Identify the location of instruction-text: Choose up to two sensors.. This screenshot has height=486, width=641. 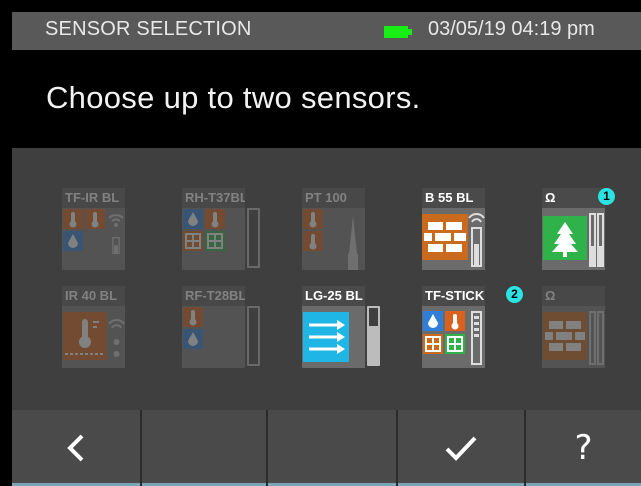
(233, 97).